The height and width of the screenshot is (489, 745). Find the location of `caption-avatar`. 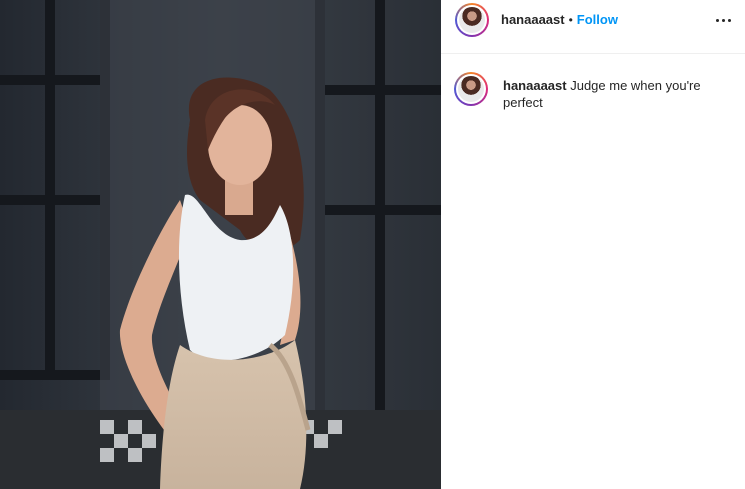

caption-avatar is located at coordinates (471, 89).